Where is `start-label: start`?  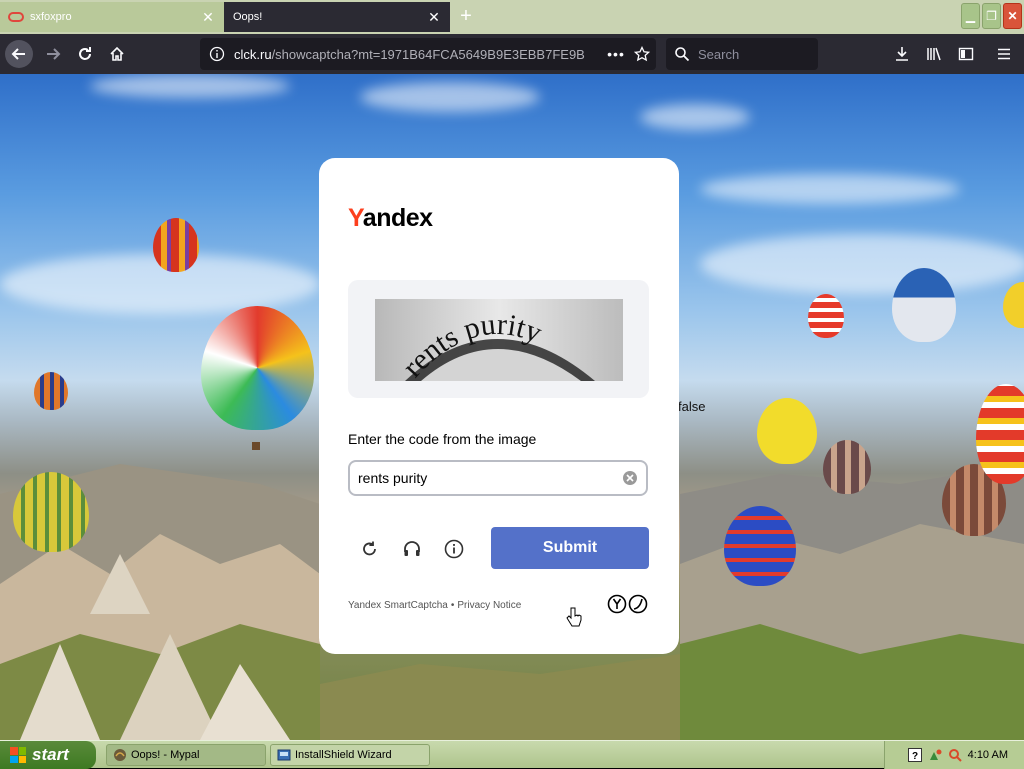 start-label: start is located at coordinates (50, 754).